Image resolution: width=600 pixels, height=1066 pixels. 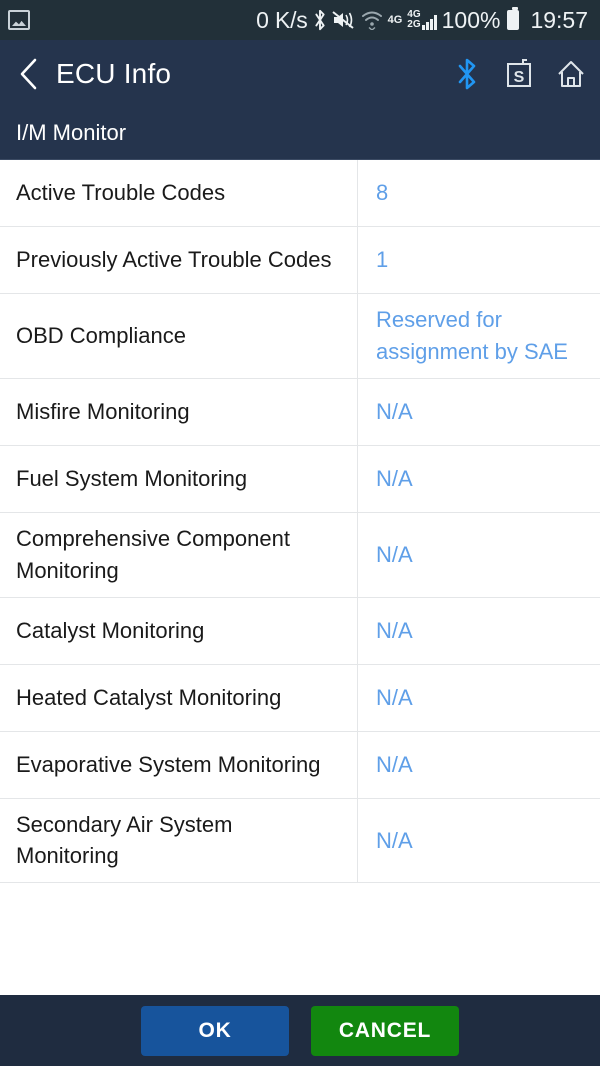 What do you see at coordinates (472, 335) in the screenshot?
I see `row-value: Reserved for assignment by SAE` at bounding box center [472, 335].